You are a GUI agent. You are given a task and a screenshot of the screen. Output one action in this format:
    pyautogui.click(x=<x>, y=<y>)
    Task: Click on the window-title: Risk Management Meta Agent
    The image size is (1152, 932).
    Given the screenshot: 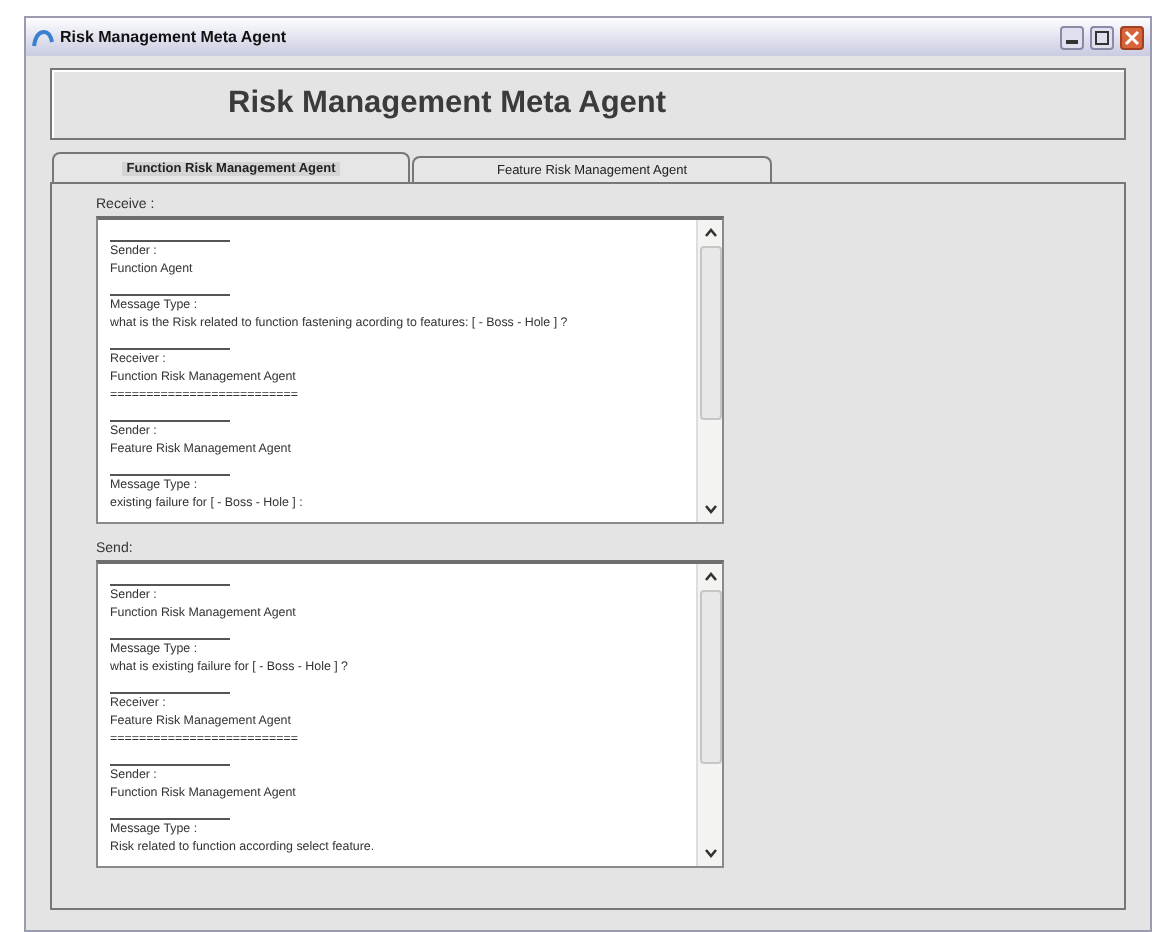 What is the action you would take?
    pyautogui.click(x=174, y=37)
    